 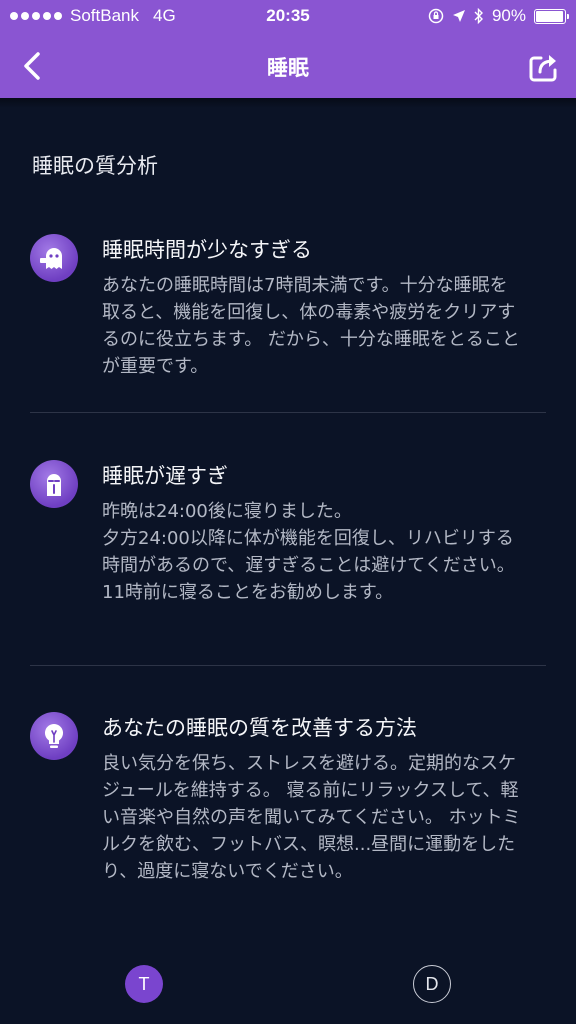 What do you see at coordinates (551, 16) in the screenshot?
I see `battery-icon` at bounding box center [551, 16].